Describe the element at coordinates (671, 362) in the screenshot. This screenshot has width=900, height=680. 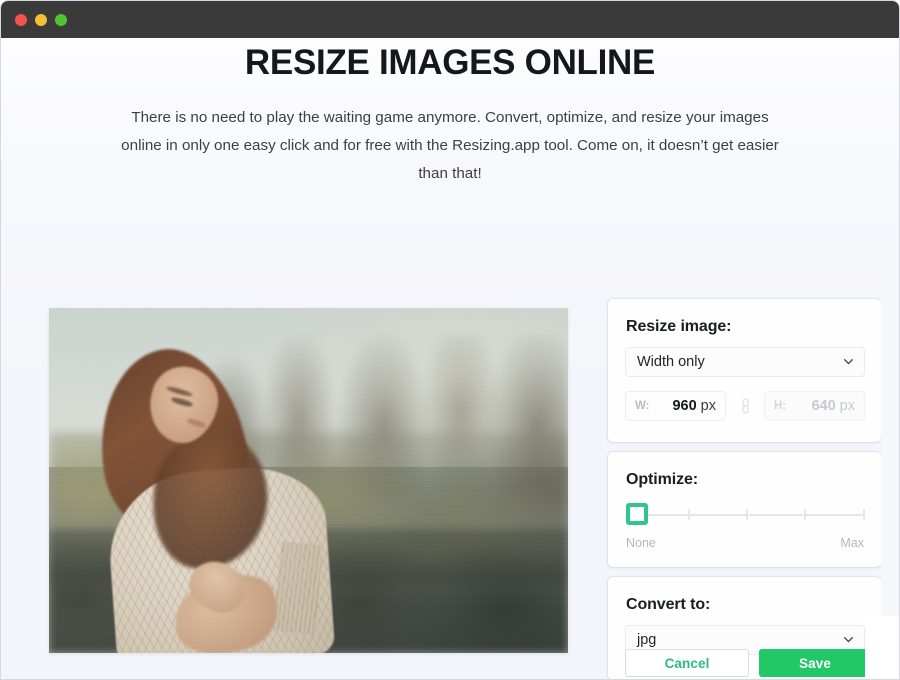
I see `resize-mode-value: Width only` at that location.